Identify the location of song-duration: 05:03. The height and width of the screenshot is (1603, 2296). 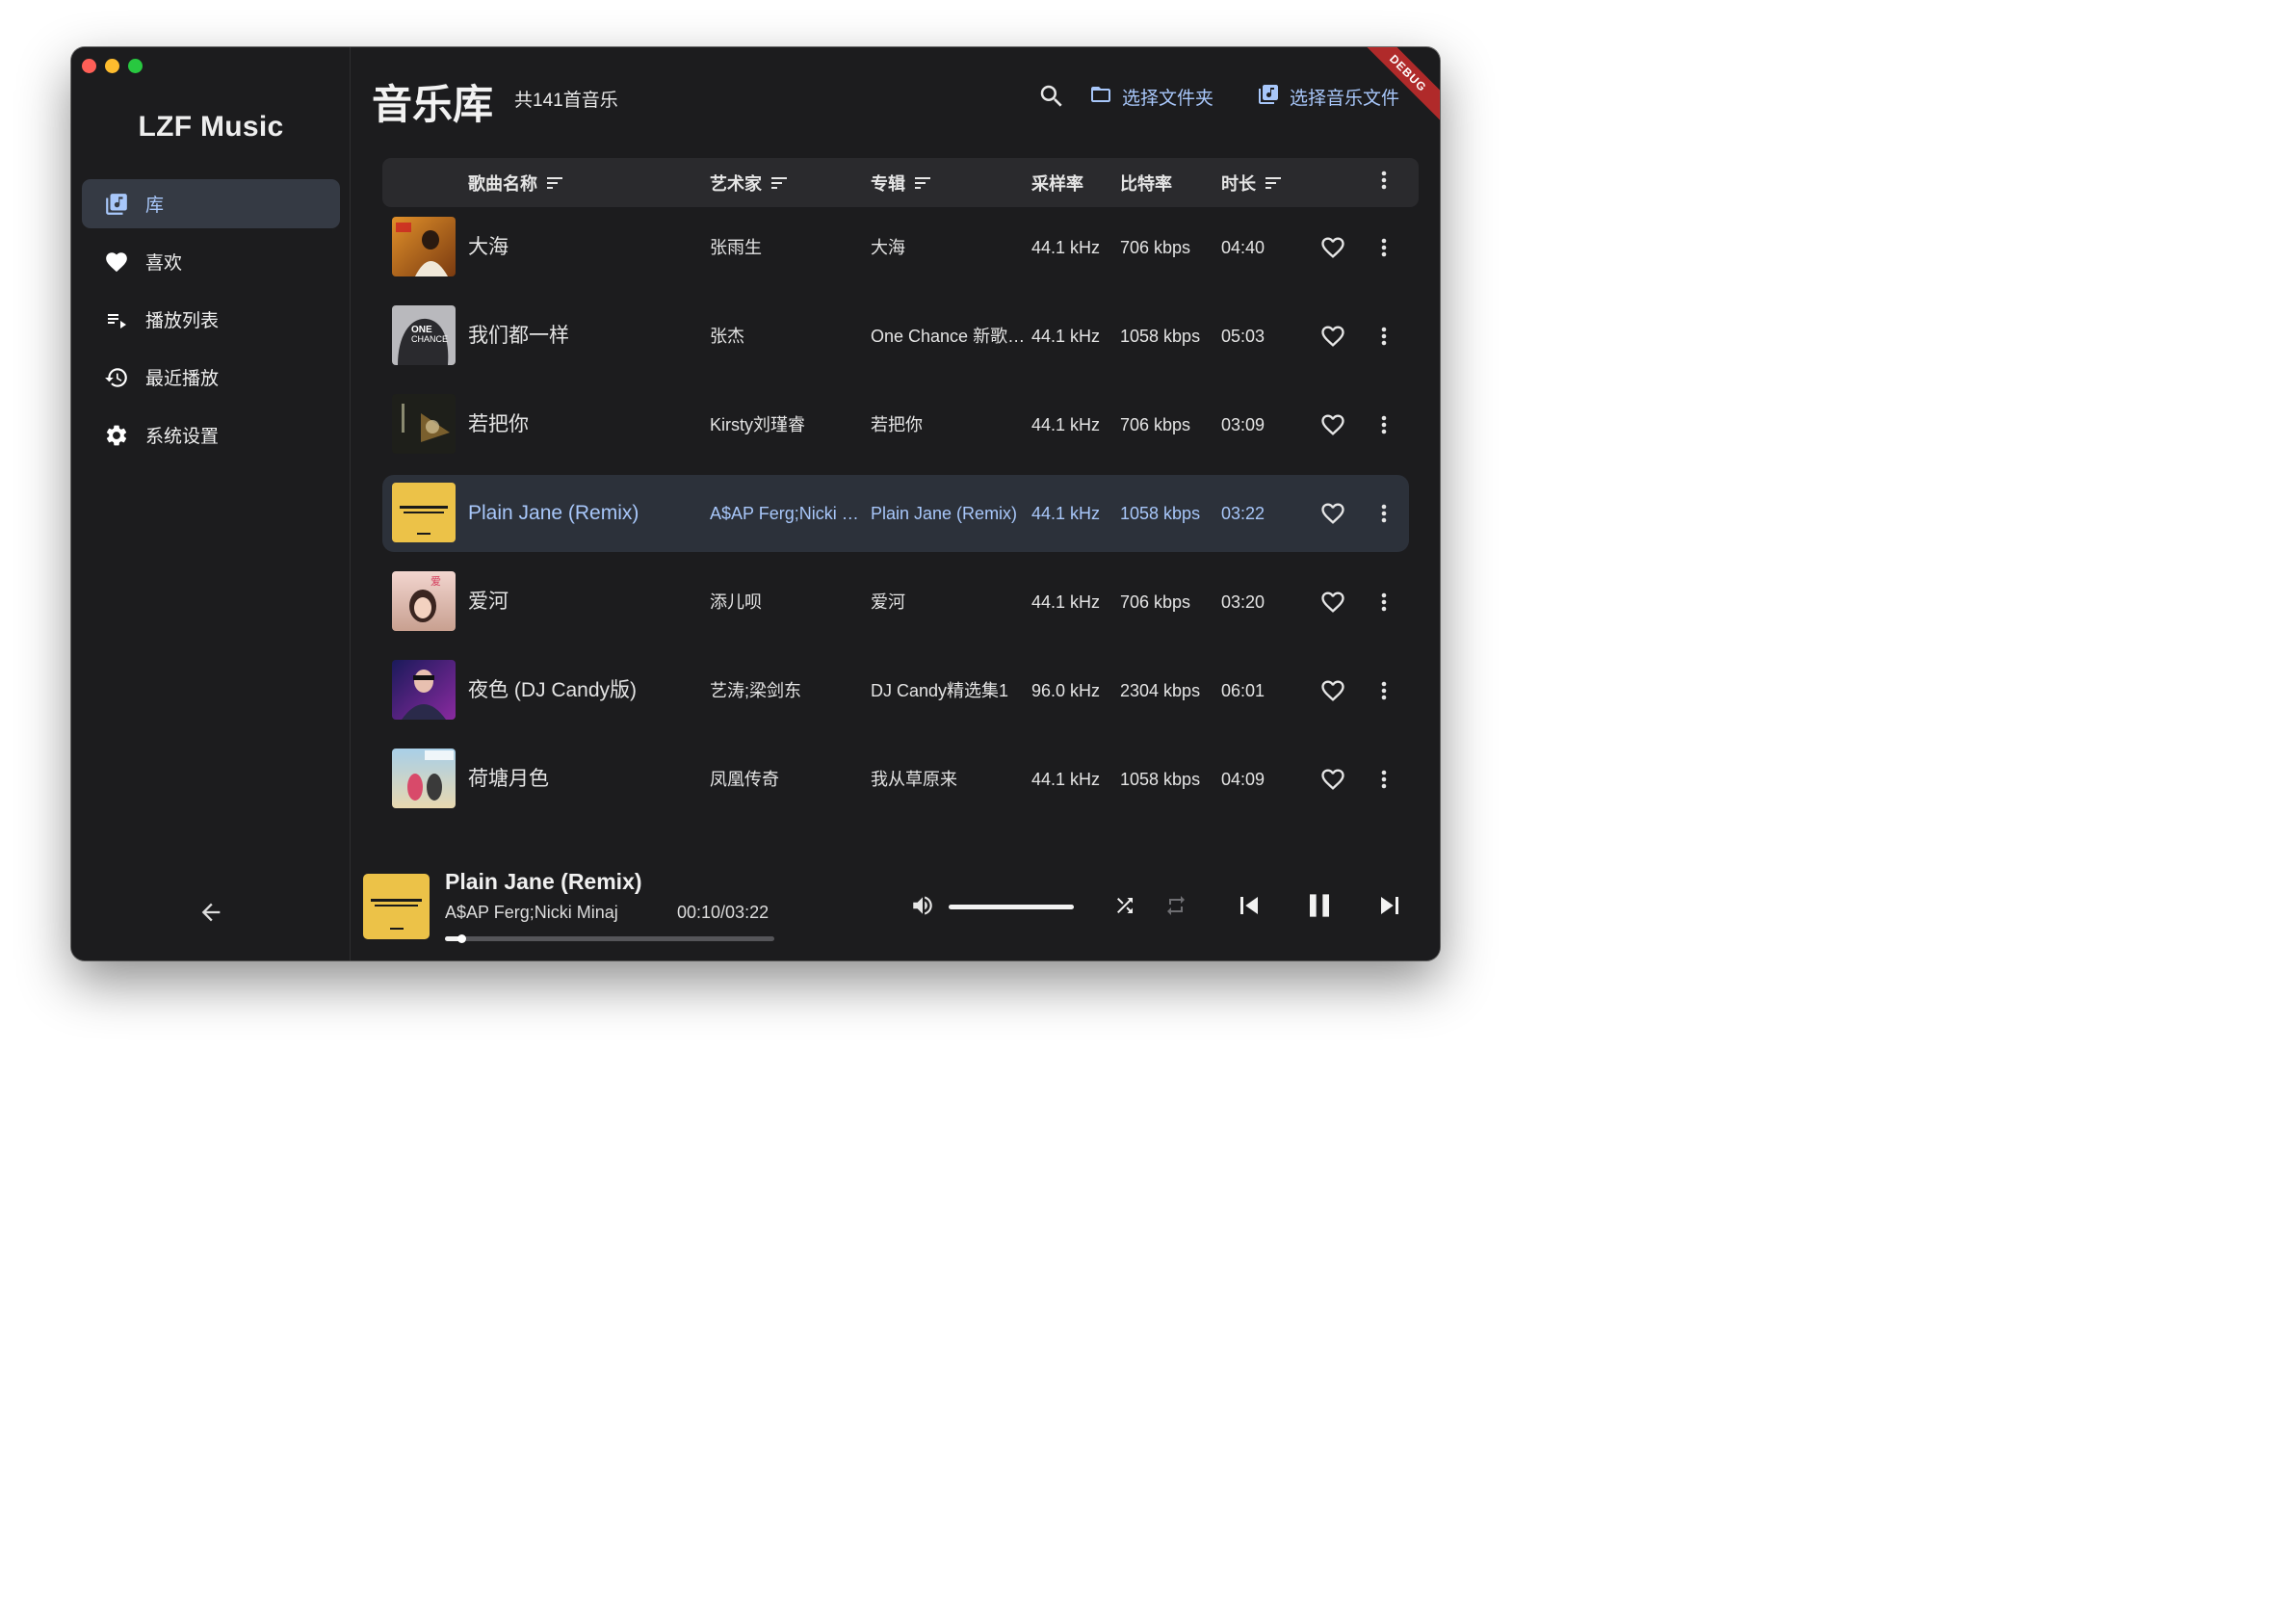
(1243, 336).